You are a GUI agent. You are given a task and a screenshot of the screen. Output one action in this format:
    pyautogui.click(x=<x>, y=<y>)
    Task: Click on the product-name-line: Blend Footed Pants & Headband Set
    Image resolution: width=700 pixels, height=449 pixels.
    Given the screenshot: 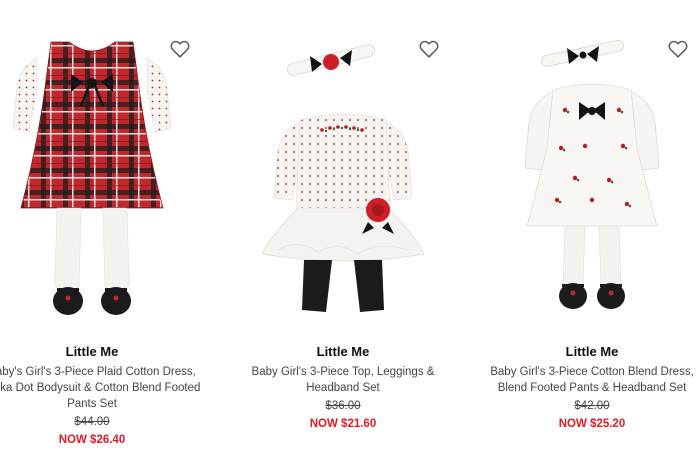 What is the action you would take?
    pyautogui.click(x=583, y=388)
    